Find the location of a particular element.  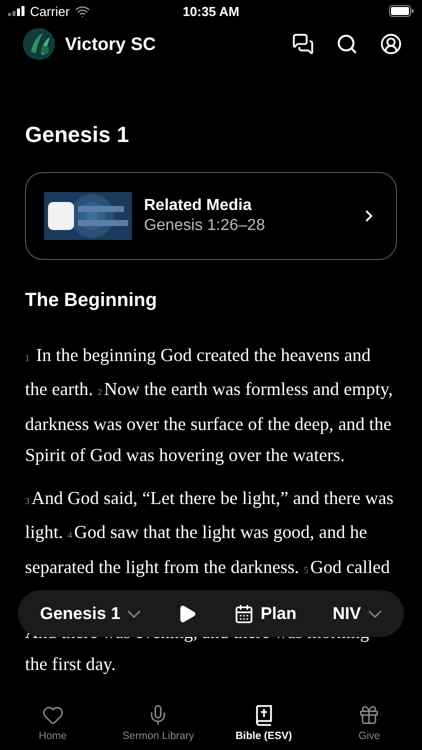

media-title: Related Media is located at coordinates (198, 206).